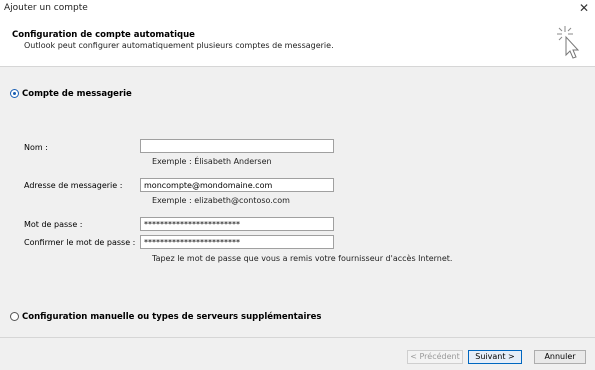 This screenshot has width=595, height=370. What do you see at coordinates (14, 93) in the screenshot?
I see `email-account-radio` at bounding box center [14, 93].